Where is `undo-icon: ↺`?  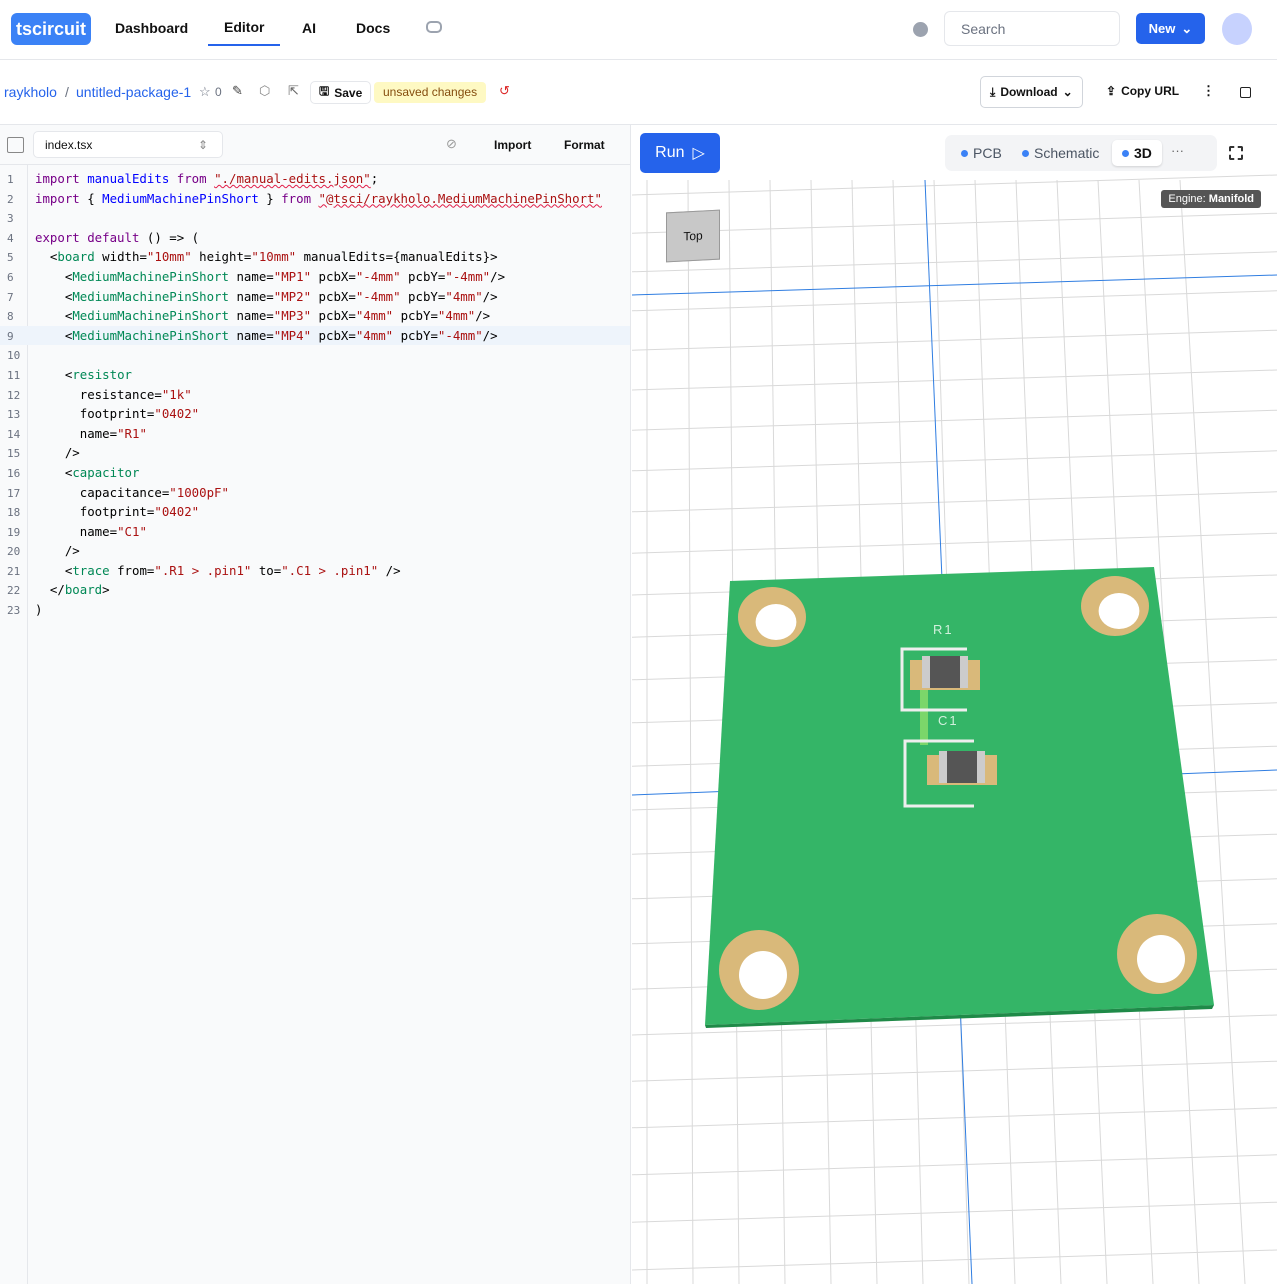 undo-icon: ↺ is located at coordinates (504, 91).